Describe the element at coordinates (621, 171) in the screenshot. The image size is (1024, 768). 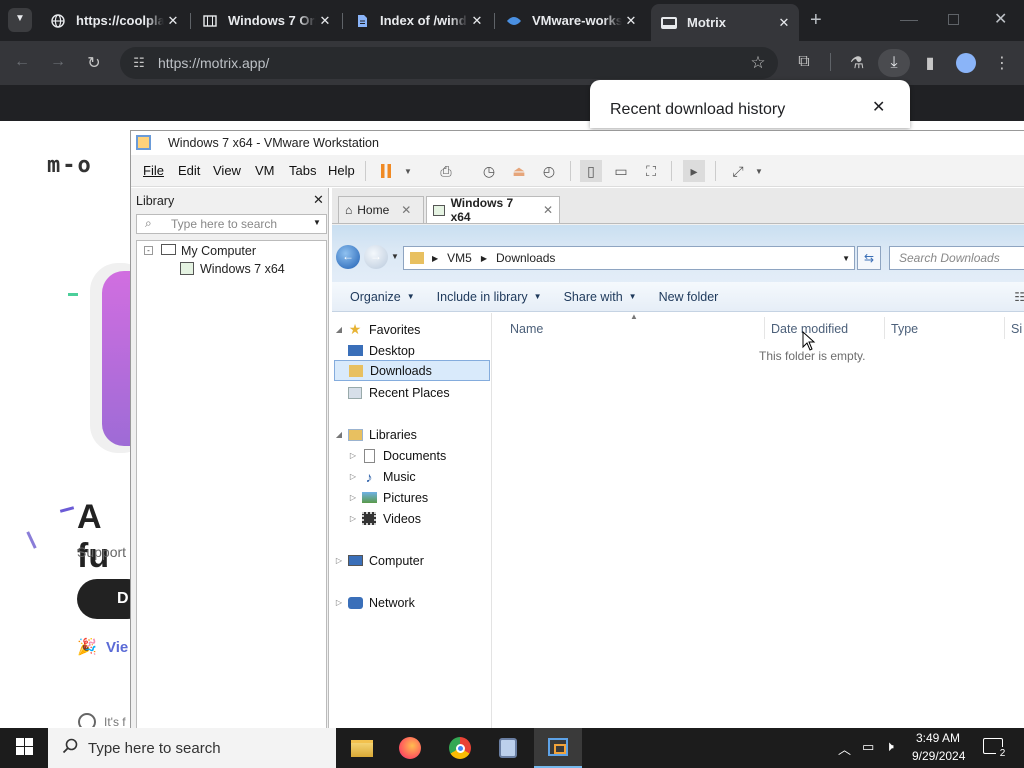
I see `thumbnail-bar-icon: ▭` at that location.